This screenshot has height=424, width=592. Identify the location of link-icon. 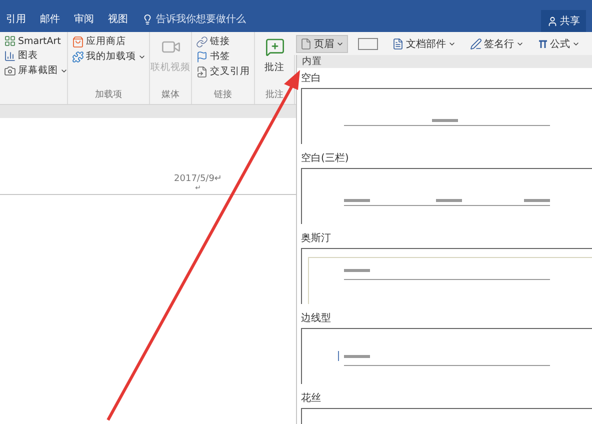
(202, 42).